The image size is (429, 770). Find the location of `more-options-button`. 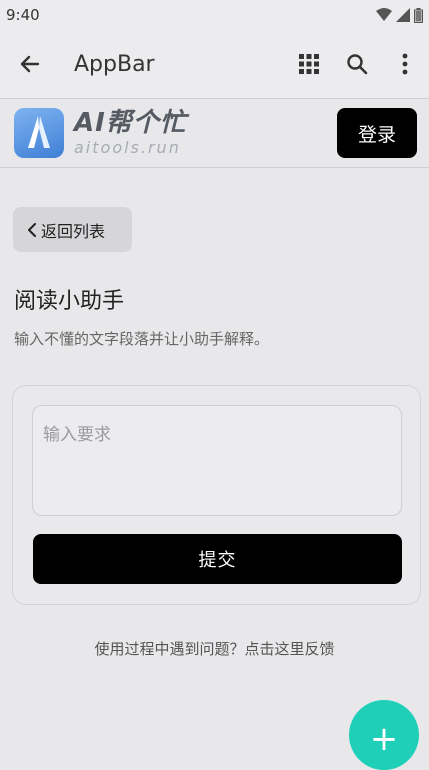

more-options-button is located at coordinates (405, 64).